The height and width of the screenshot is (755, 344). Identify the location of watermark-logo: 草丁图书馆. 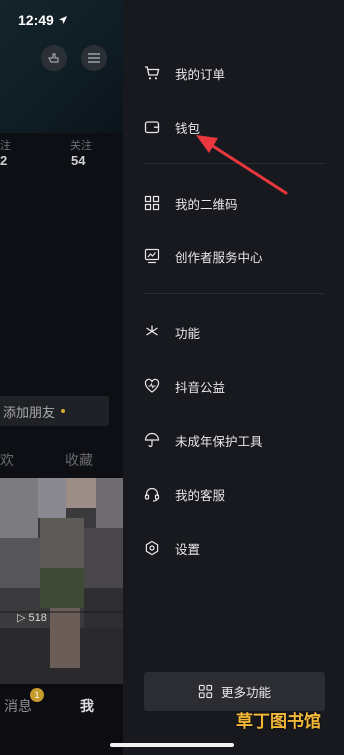
(278, 721).